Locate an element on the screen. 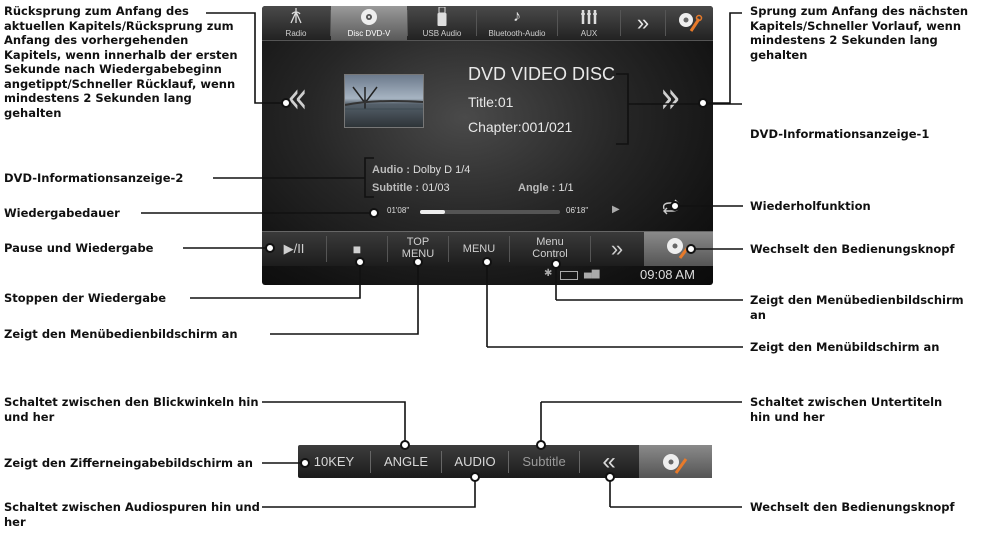 Image resolution: width=984 pixels, height=533 pixels. annotation-info-display-1: DVD-Informationsanzeige-1 is located at coordinates (840, 134).